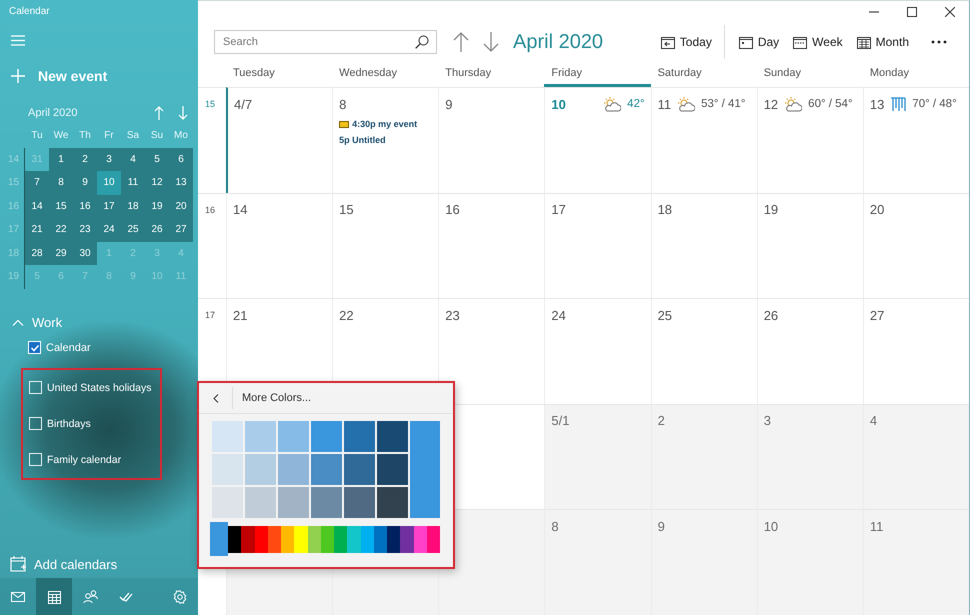  I want to click on more-icon, so click(939, 42).